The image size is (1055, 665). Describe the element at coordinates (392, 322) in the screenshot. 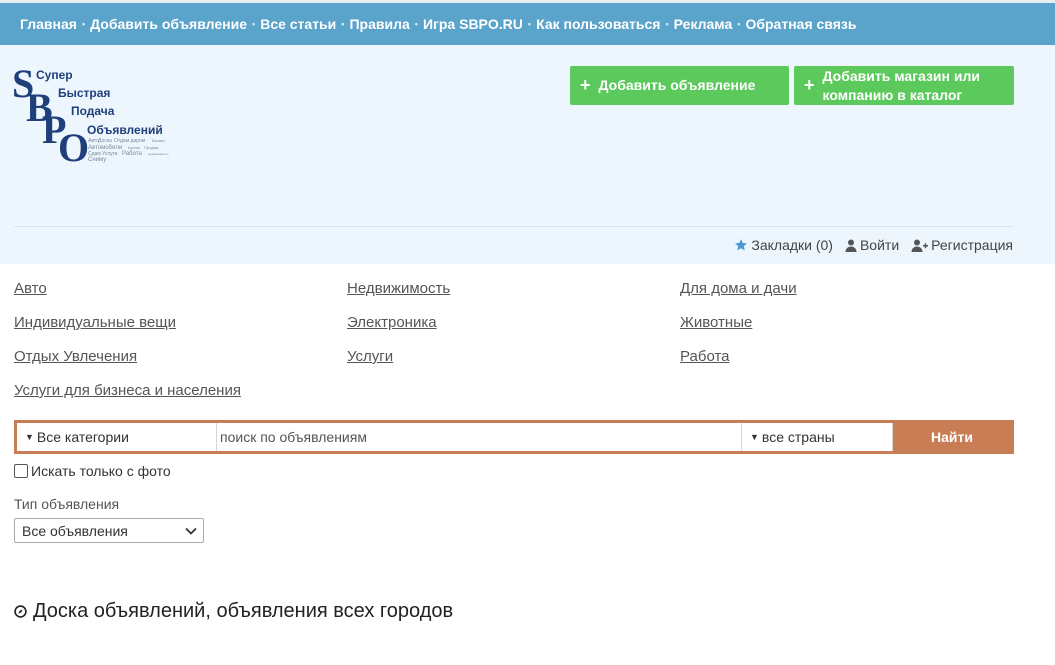

I see `category-link-electronics: Электроника` at that location.